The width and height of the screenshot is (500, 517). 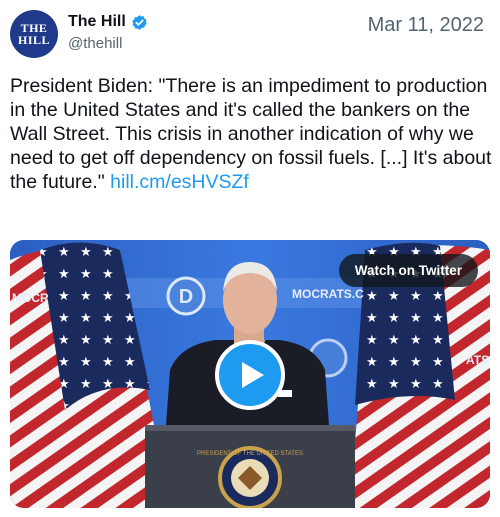 I want to click on banner-logo-left: D, so click(x=186, y=296).